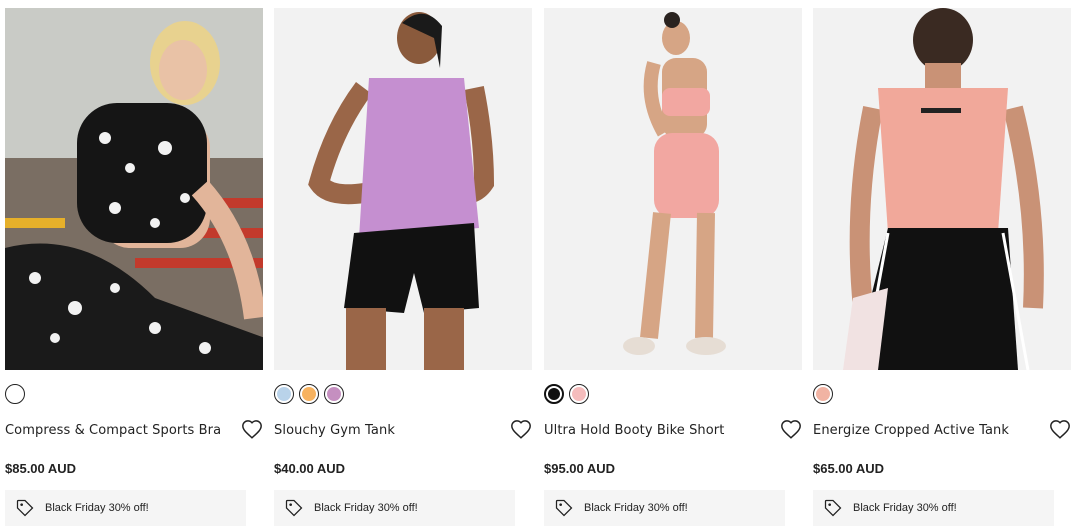  Describe the element at coordinates (113, 430) in the screenshot. I see `product-title: Compress & Compact Sports Bra` at that location.